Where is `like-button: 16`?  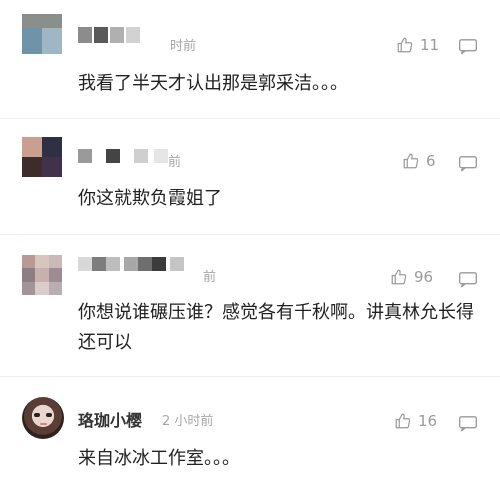
like-button: 16 is located at coordinates (415, 421).